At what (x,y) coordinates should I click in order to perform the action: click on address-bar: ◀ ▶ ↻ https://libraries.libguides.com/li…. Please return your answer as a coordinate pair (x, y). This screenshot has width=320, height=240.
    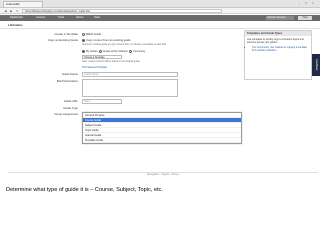
    Looking at the image, I should click on (160, 11).